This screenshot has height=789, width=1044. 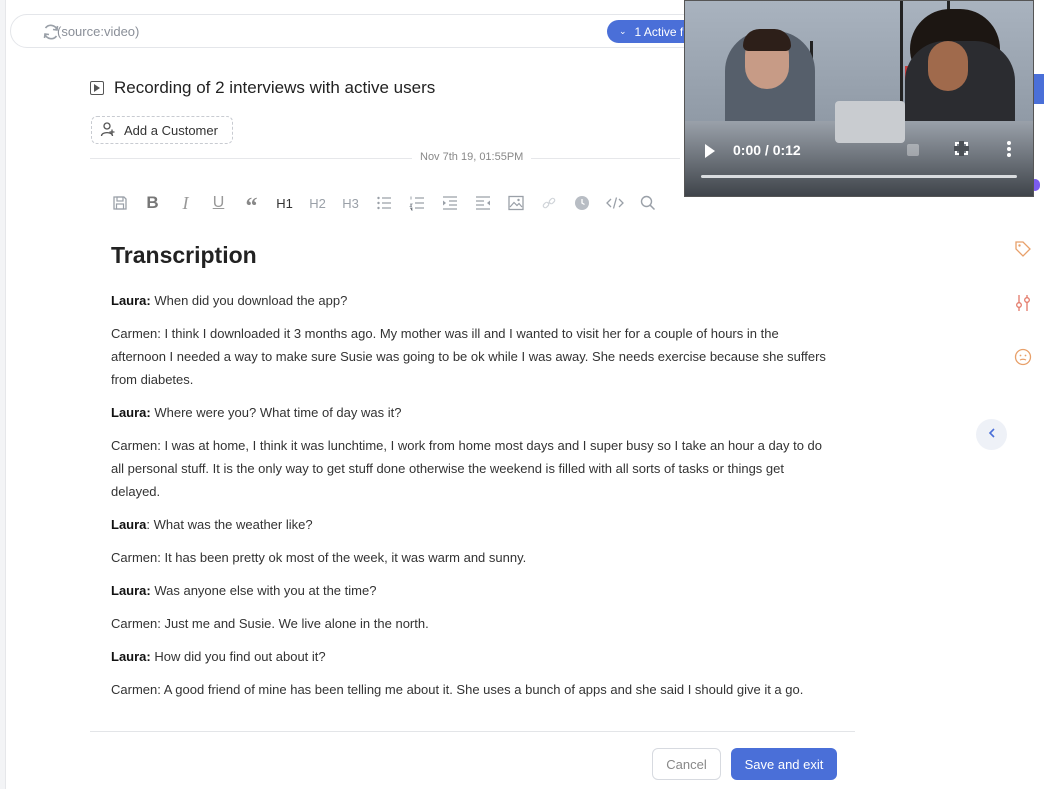 What do you see at coordinates (471, 656) in the screenshot?
I see `transcript-paragraph: Laura: How did you find out about it?` at bounding box center [471, 656].